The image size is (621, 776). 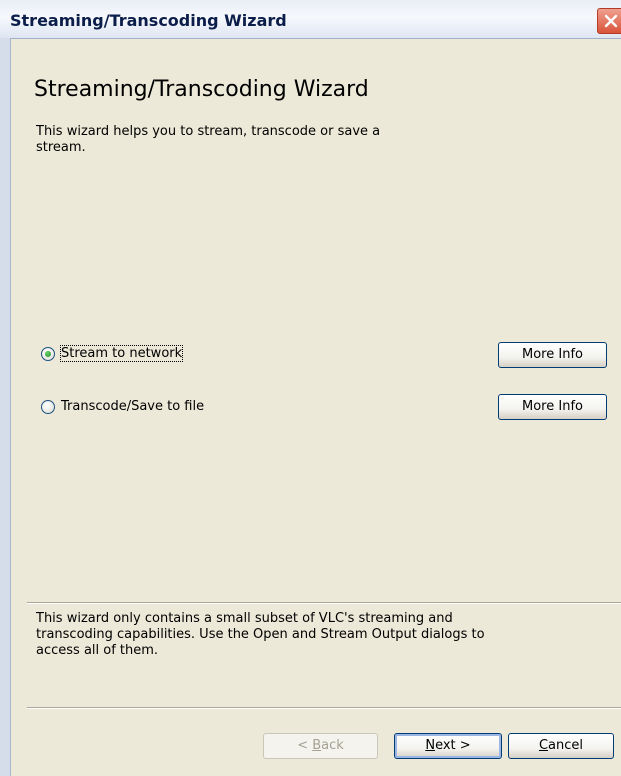 I want to click on next-button: Next >, so click(x=448, y=746).